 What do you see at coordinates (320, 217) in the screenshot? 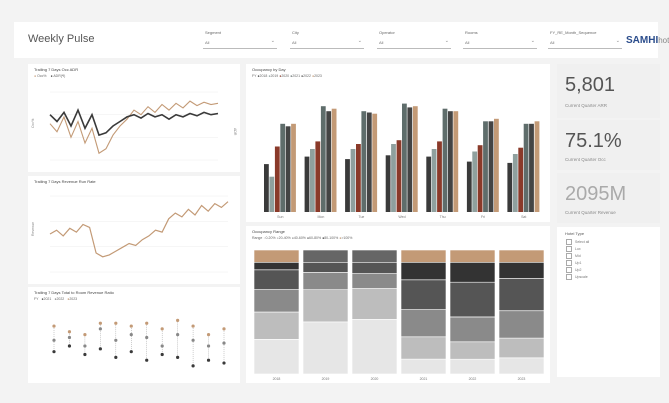
I see `tick-label: Mon` at bounding box center [320, 217].